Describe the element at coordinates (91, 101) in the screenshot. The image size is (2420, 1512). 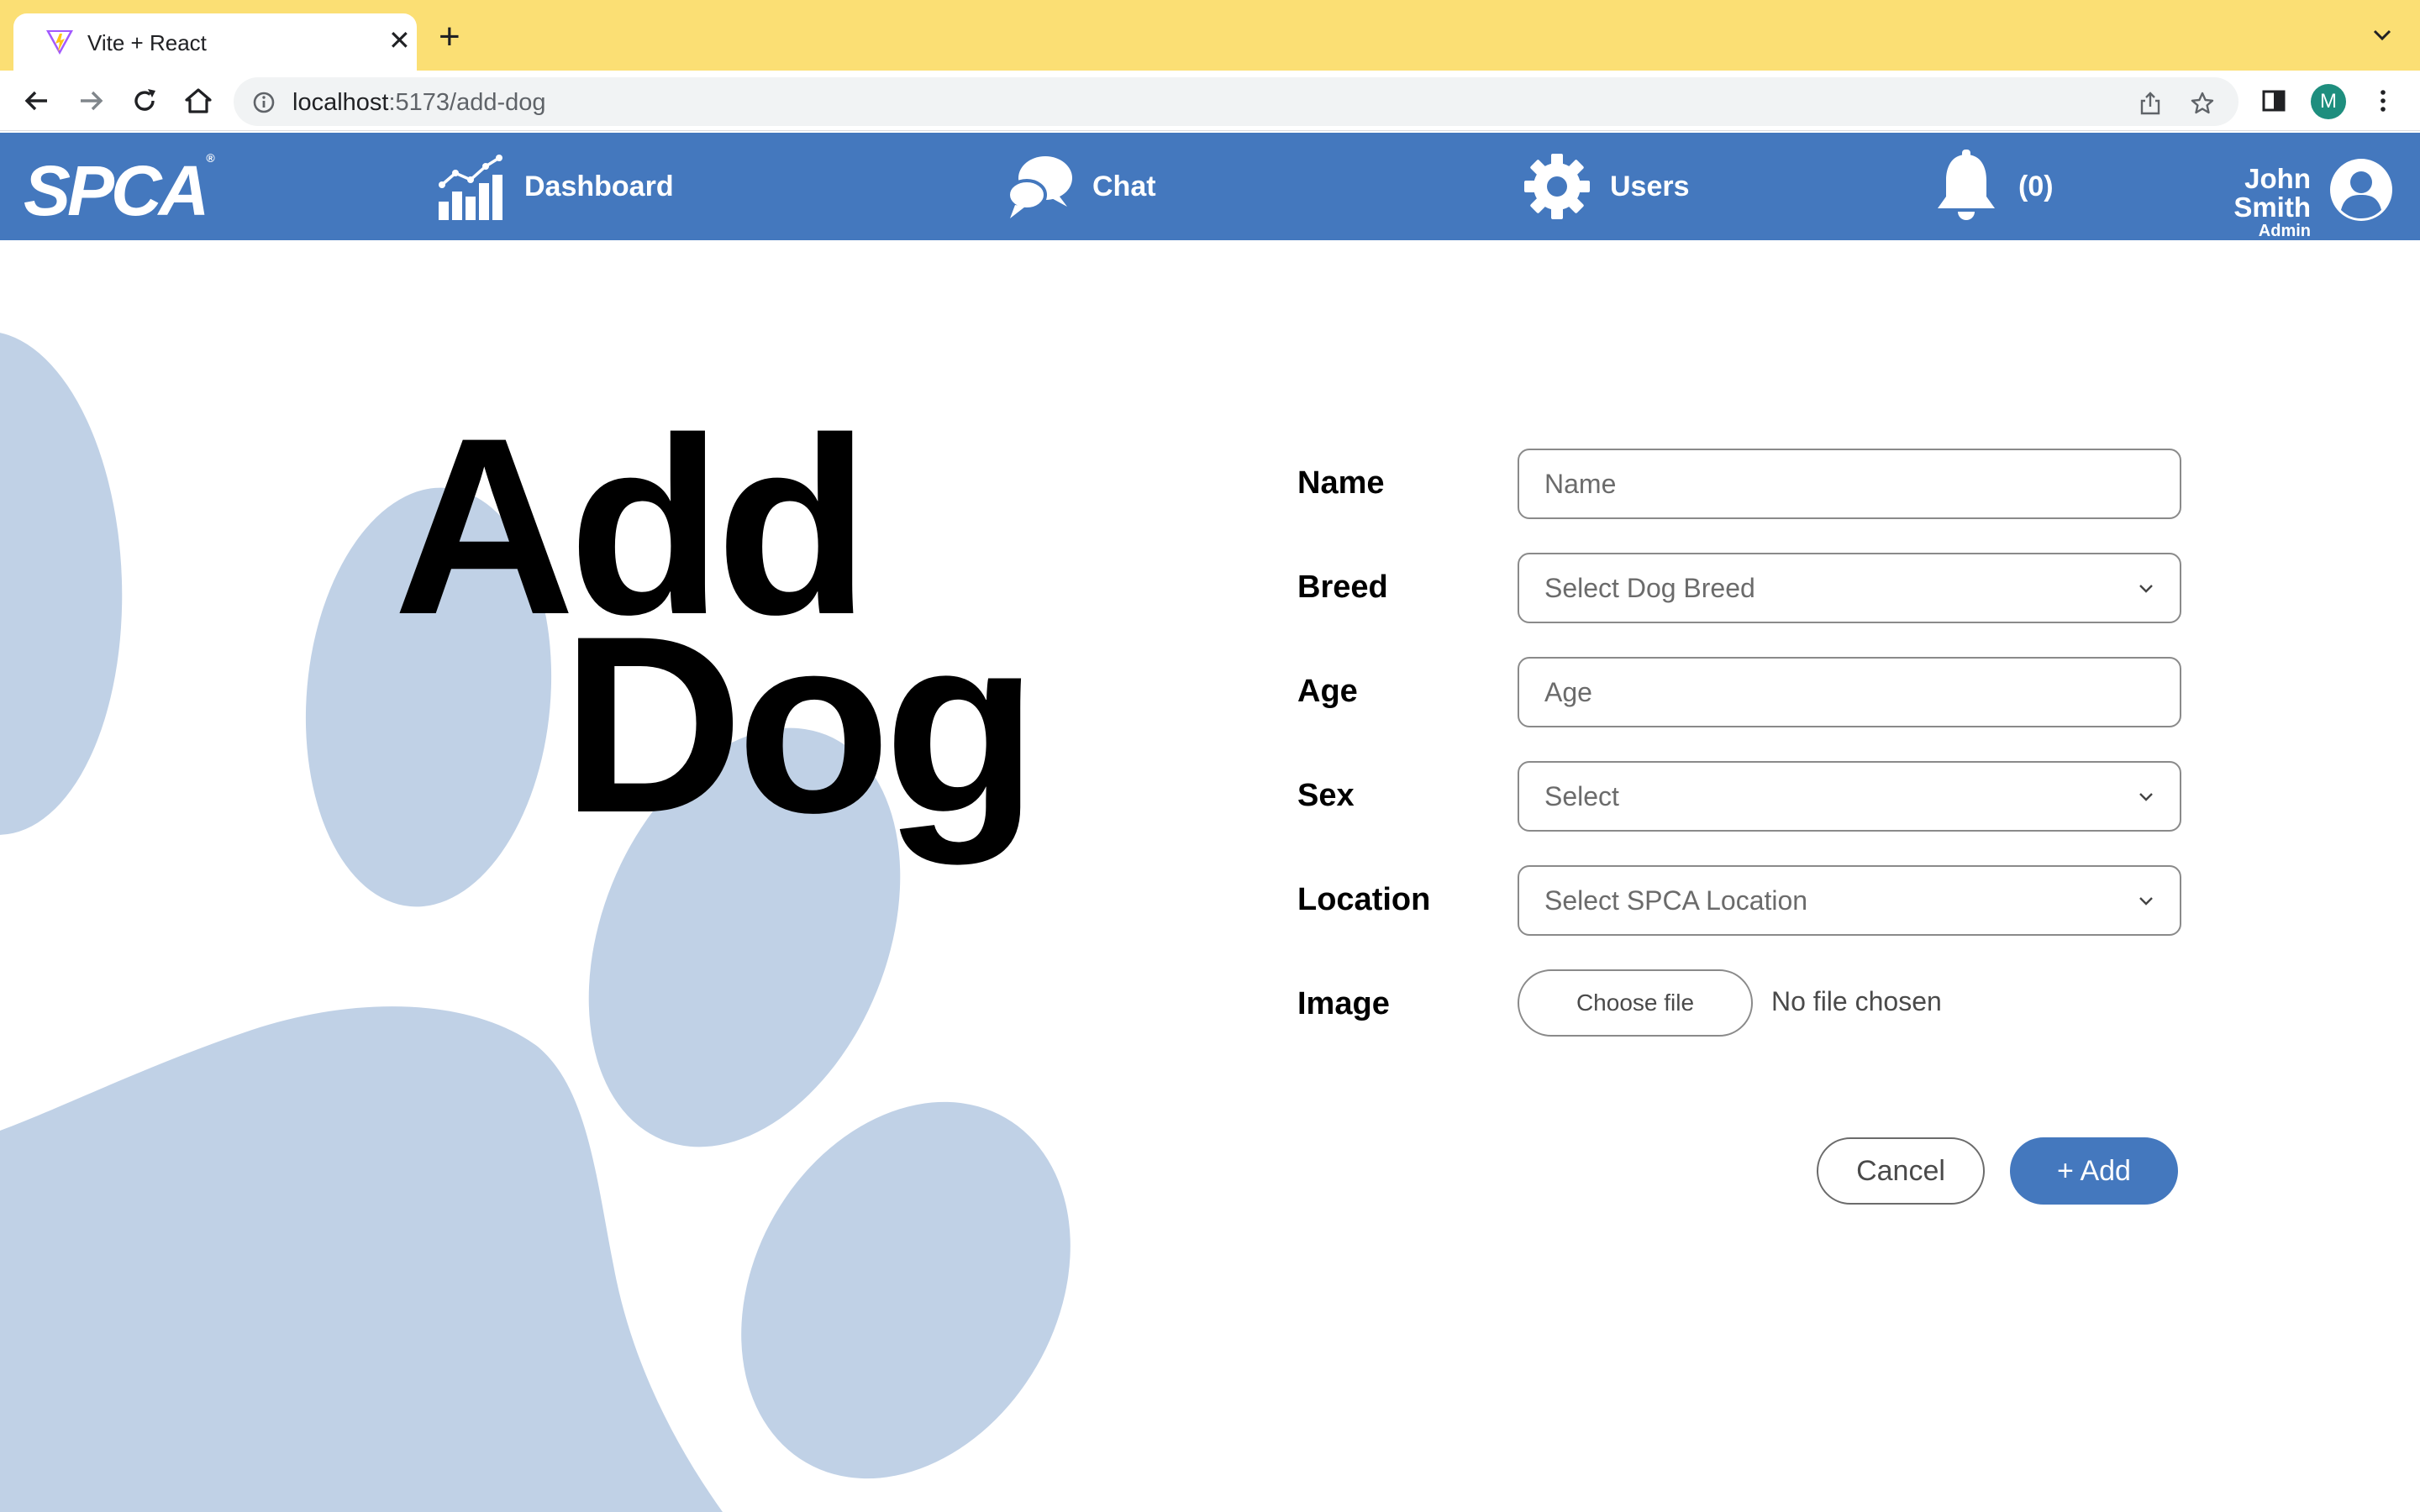
I see `forward-arrow-icon` at that location.